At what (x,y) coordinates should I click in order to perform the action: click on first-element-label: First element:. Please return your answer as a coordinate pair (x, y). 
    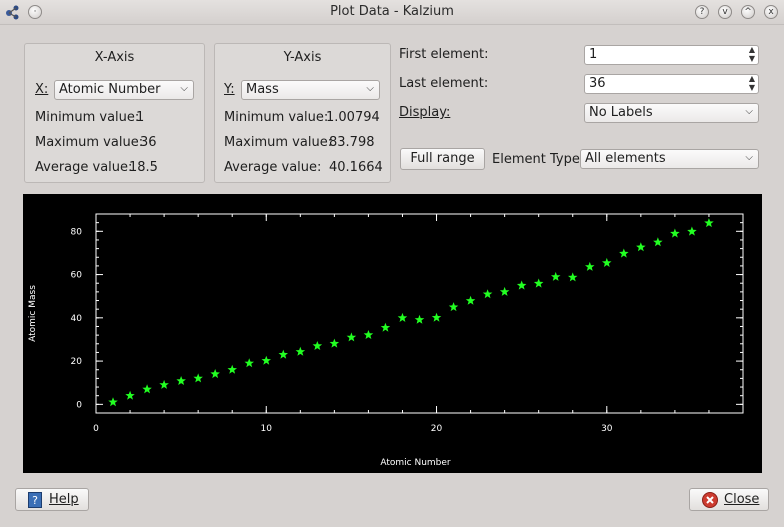
    Looking at the image, I should click on (444, 54).